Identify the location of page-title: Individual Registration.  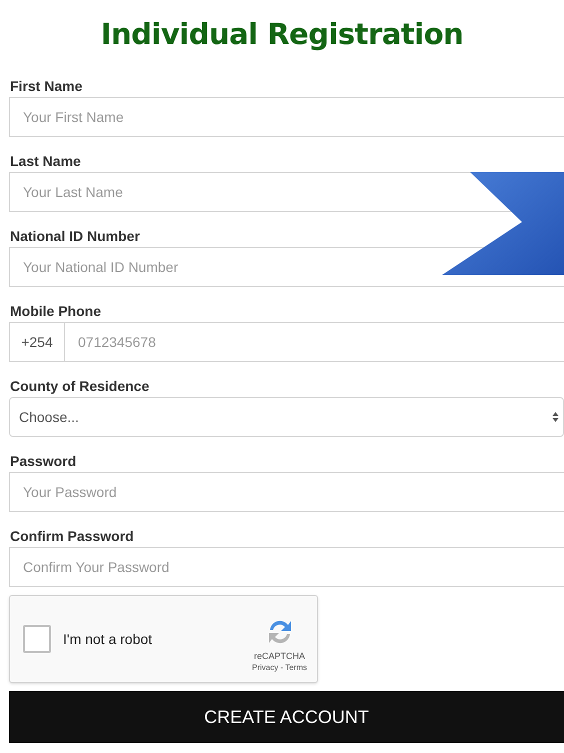
(282, 34).